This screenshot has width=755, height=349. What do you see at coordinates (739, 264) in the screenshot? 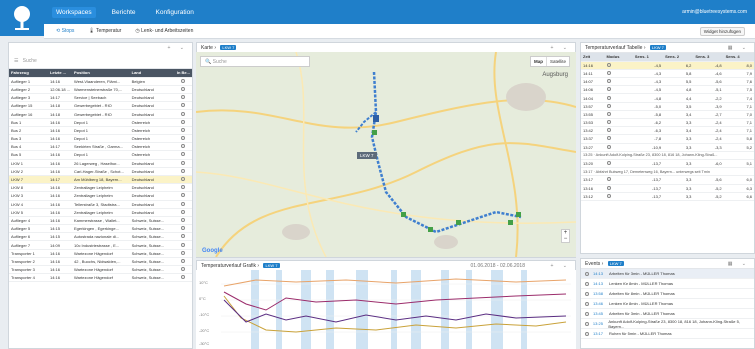
I see `events-controls: ▦ ⌄` at bounding box center [739, 264].